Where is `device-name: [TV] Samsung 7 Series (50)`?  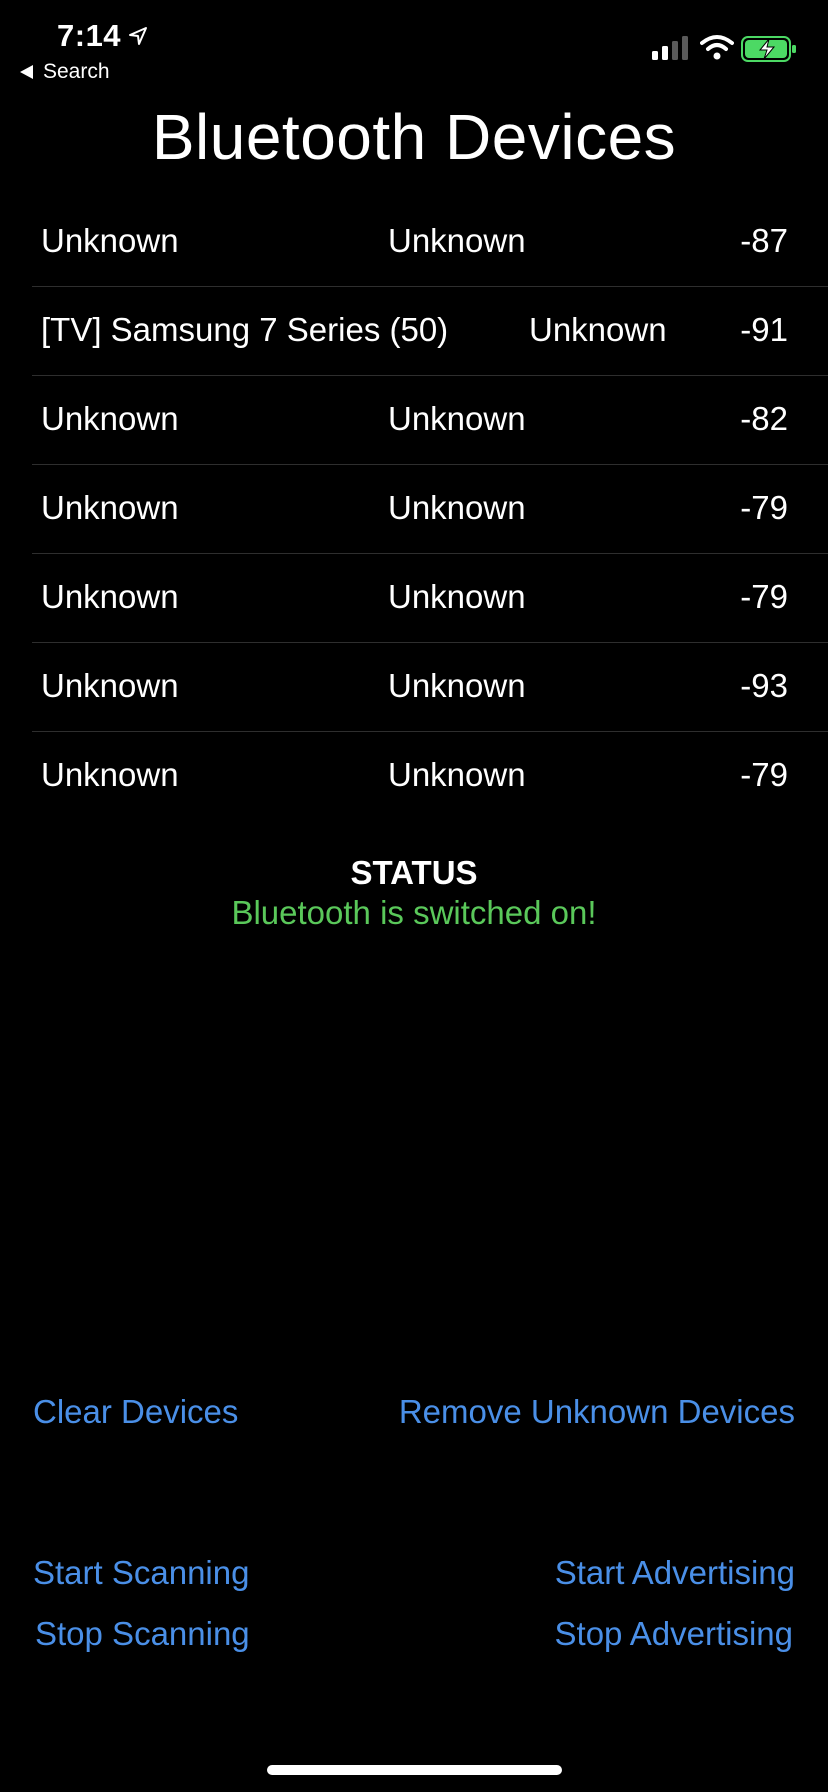
device-name: [TV] Samsung 7 Series (50) is located at coordinates (245, 329).